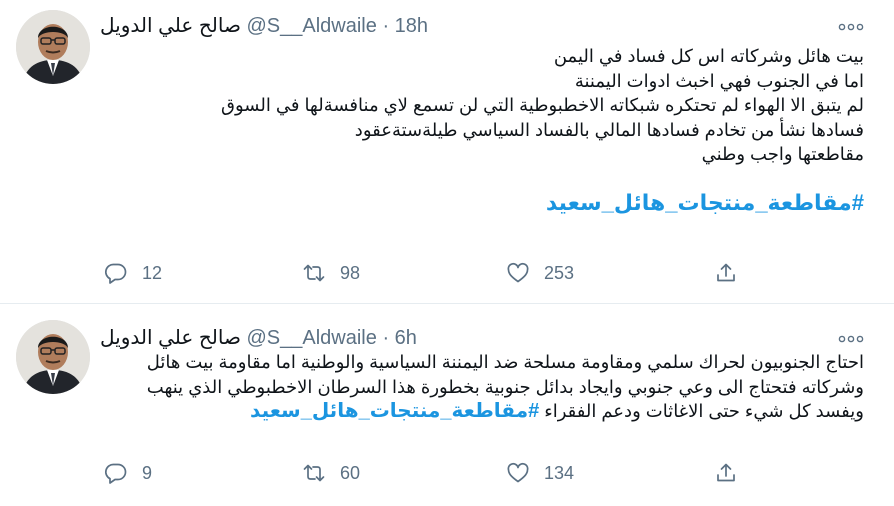  I want to click on tweet-time: 6h, so click(406, 338).